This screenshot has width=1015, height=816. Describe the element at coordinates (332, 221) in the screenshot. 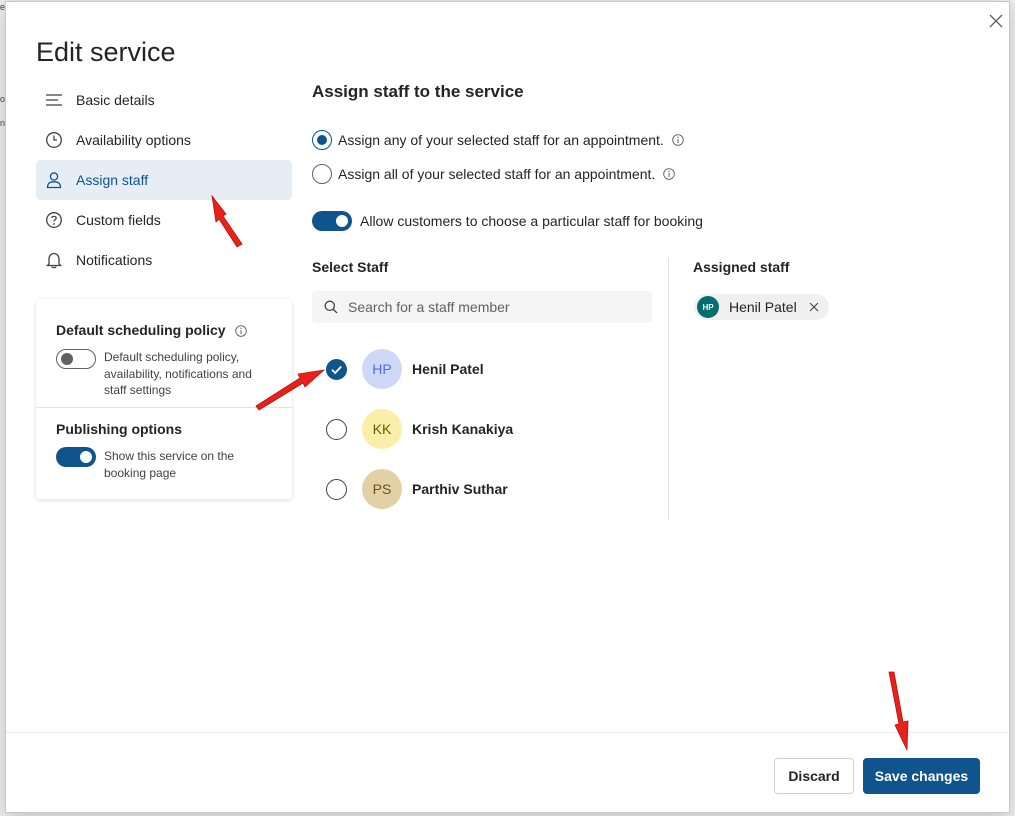

I see `allow-customers-toggle` at that location.